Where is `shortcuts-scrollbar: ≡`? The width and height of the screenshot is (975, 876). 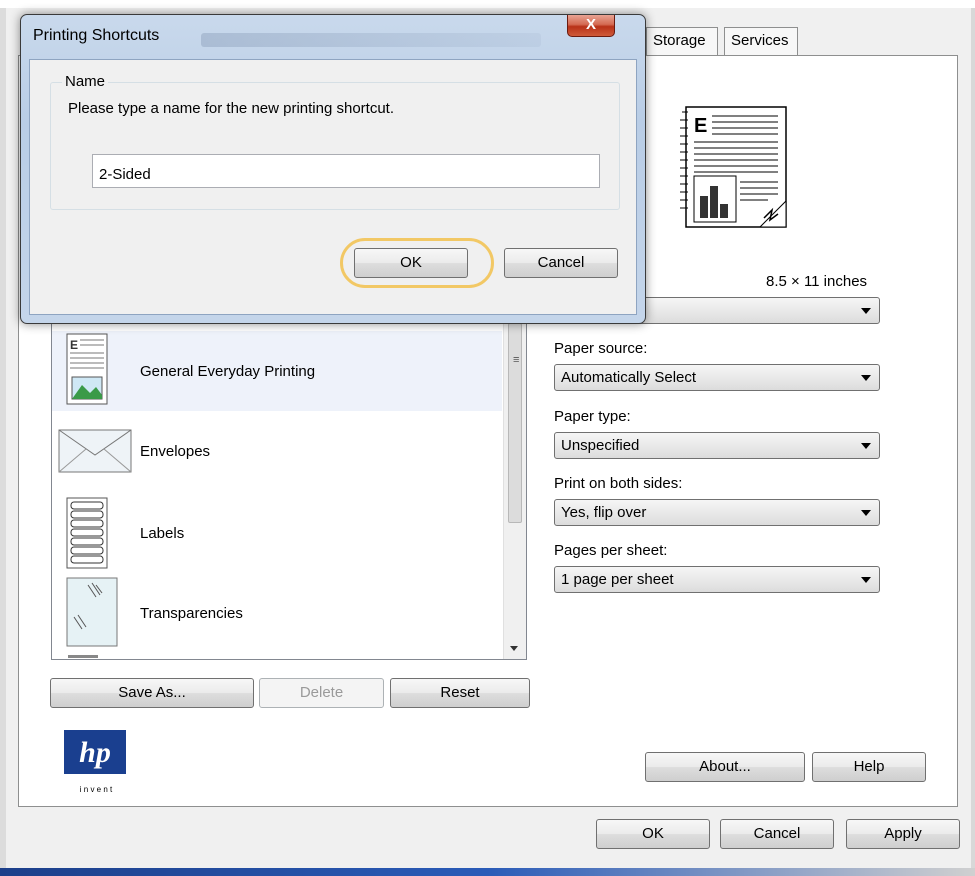
shortcuts-scrollbar: ≡ is located at coordinates (514, 490).